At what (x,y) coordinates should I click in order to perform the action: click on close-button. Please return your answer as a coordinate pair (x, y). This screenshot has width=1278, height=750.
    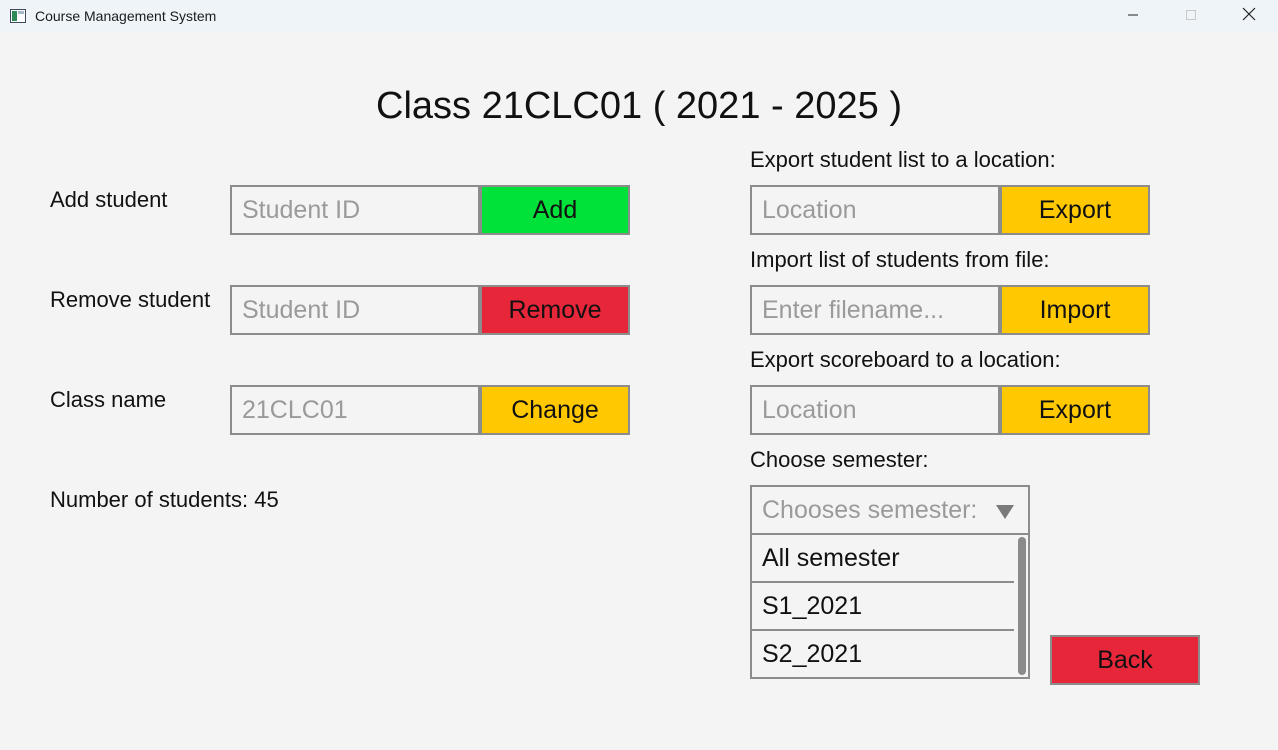
    Looking at the image, I should click on (1249, 16).